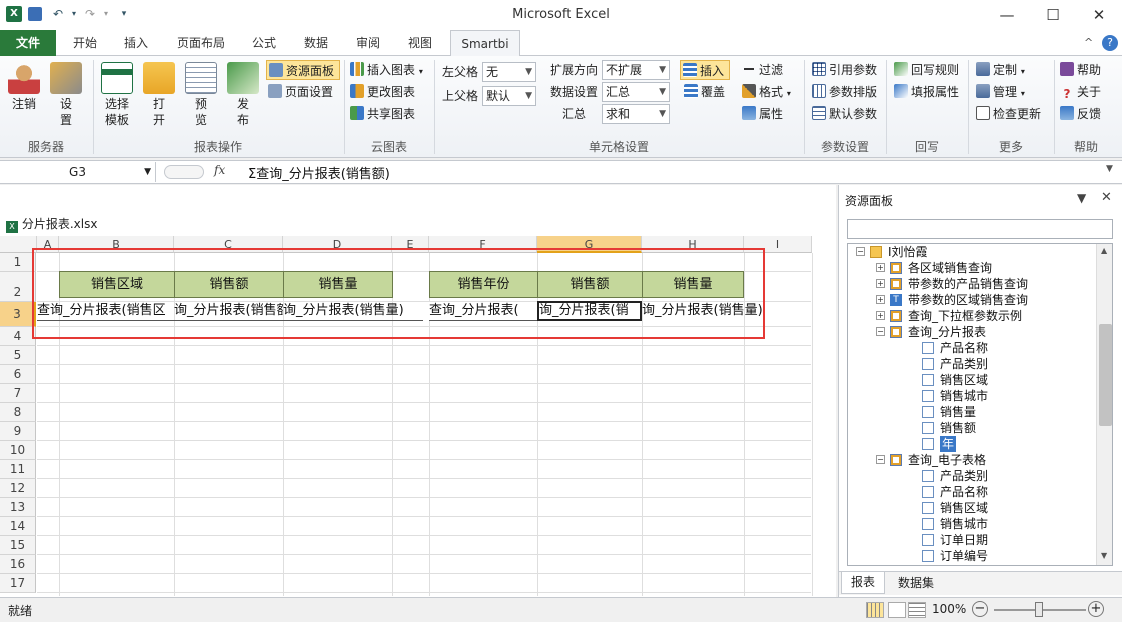 Image resolution: width=1122 pixels, height=622 pixels. I want to click on name-box: G3 ▼, so click(78, 172).